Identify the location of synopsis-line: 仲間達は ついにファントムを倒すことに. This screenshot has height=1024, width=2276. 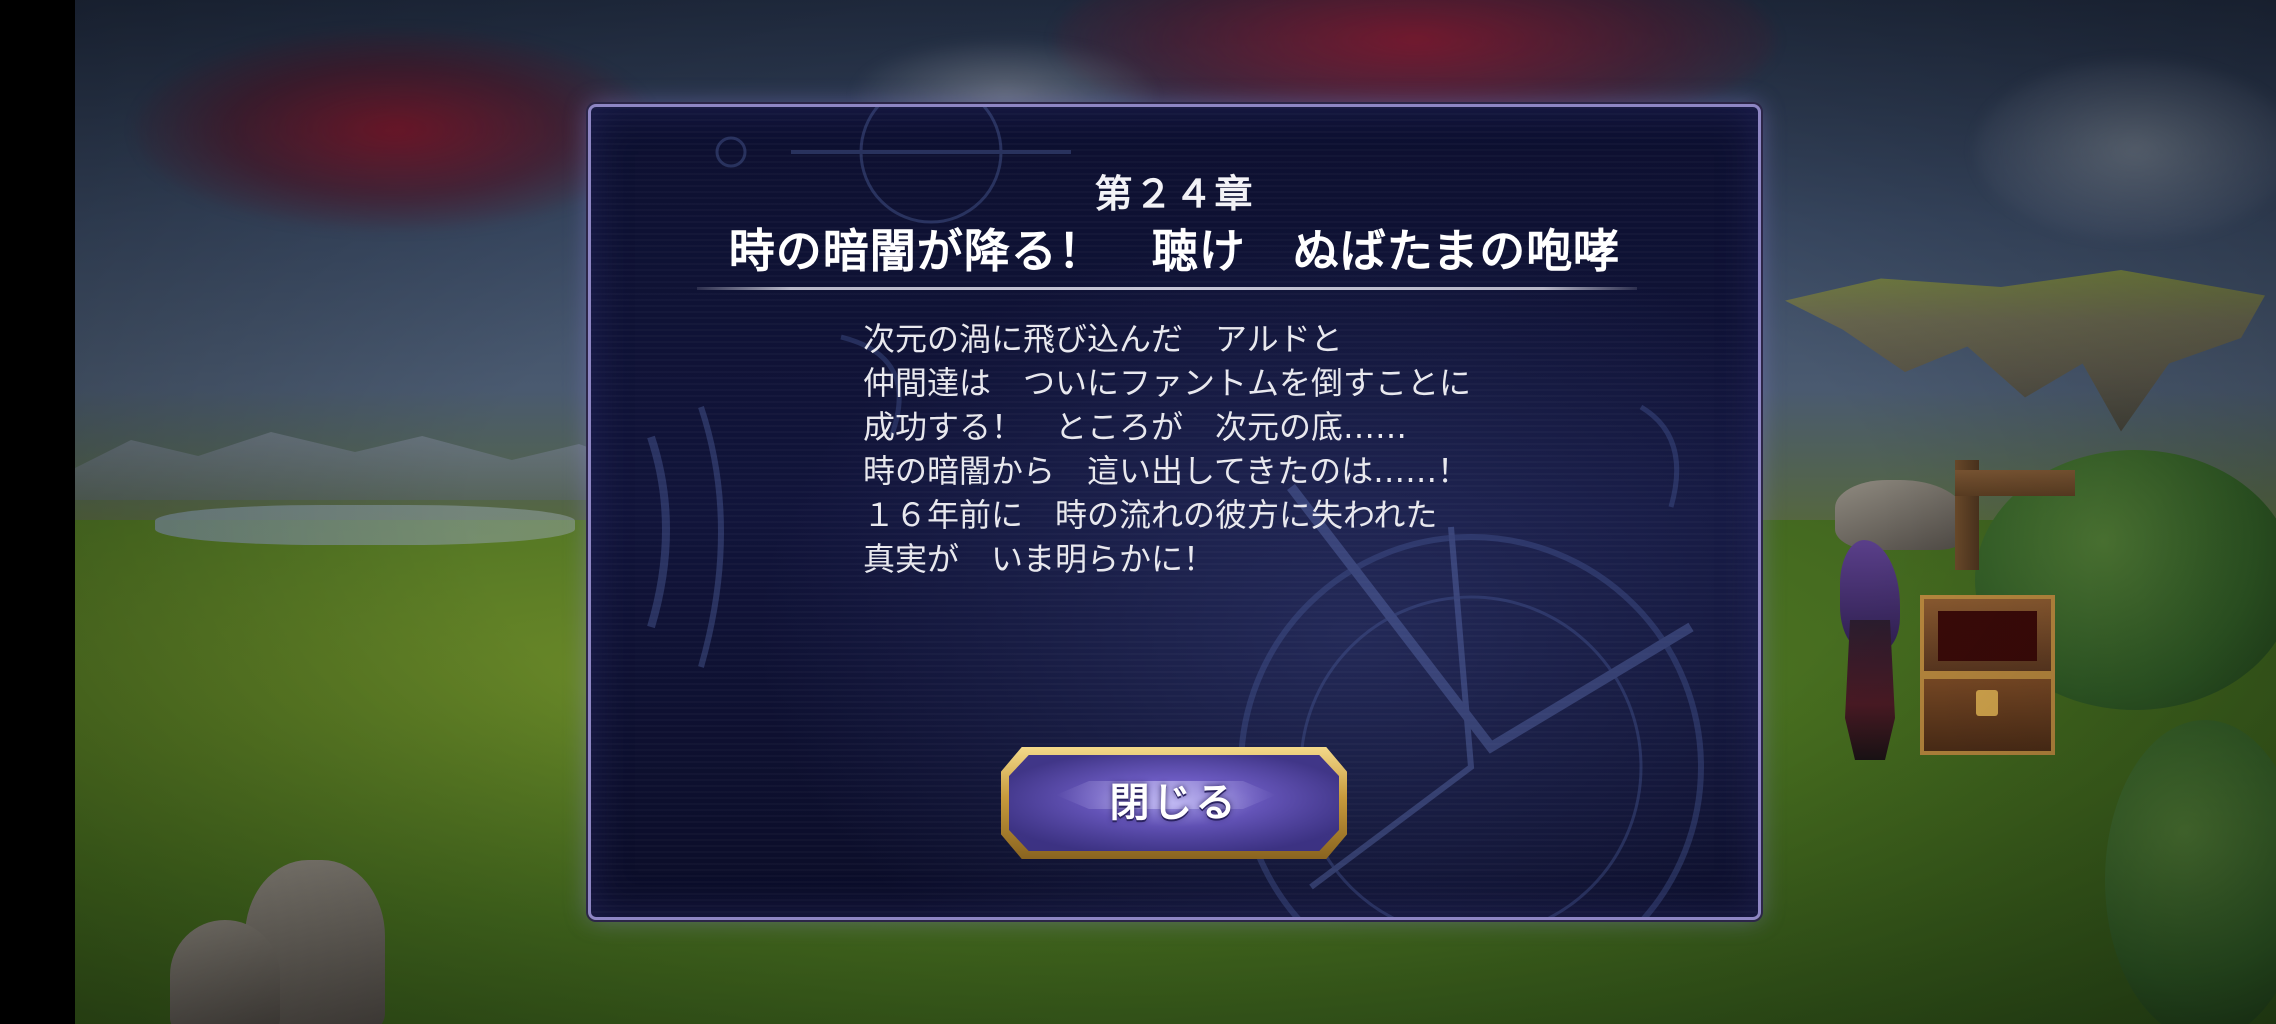
(1167, 383).